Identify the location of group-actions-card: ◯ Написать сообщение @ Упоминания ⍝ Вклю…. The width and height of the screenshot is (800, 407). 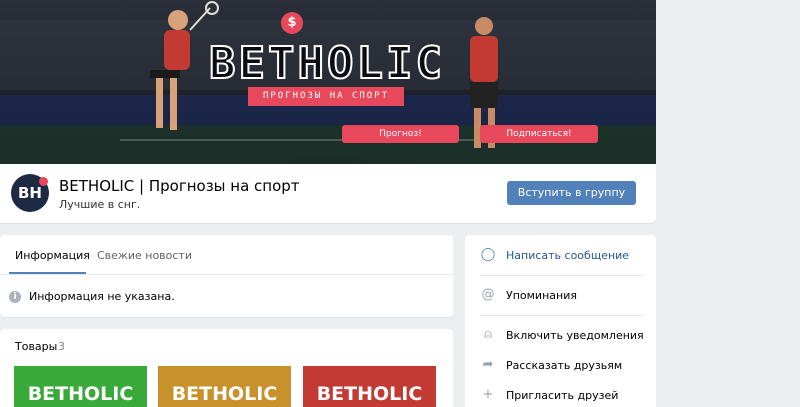
(560, 321).